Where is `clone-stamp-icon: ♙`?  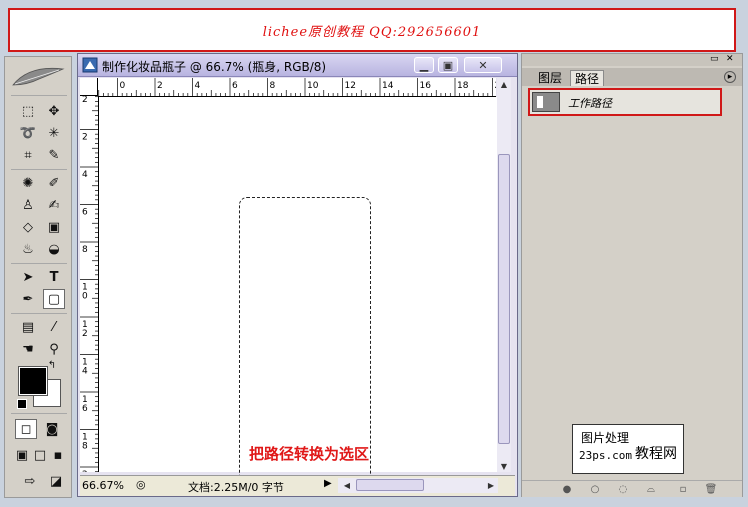 clone-stamp-icon: ♙ is located at coordinates (28, 205).